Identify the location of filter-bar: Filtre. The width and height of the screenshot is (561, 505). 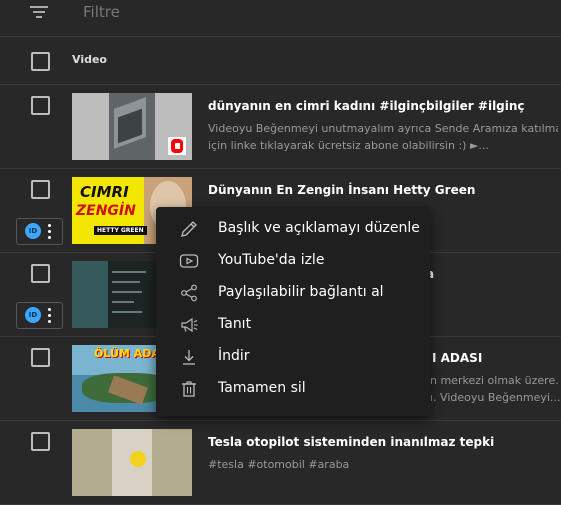
(280, 18).